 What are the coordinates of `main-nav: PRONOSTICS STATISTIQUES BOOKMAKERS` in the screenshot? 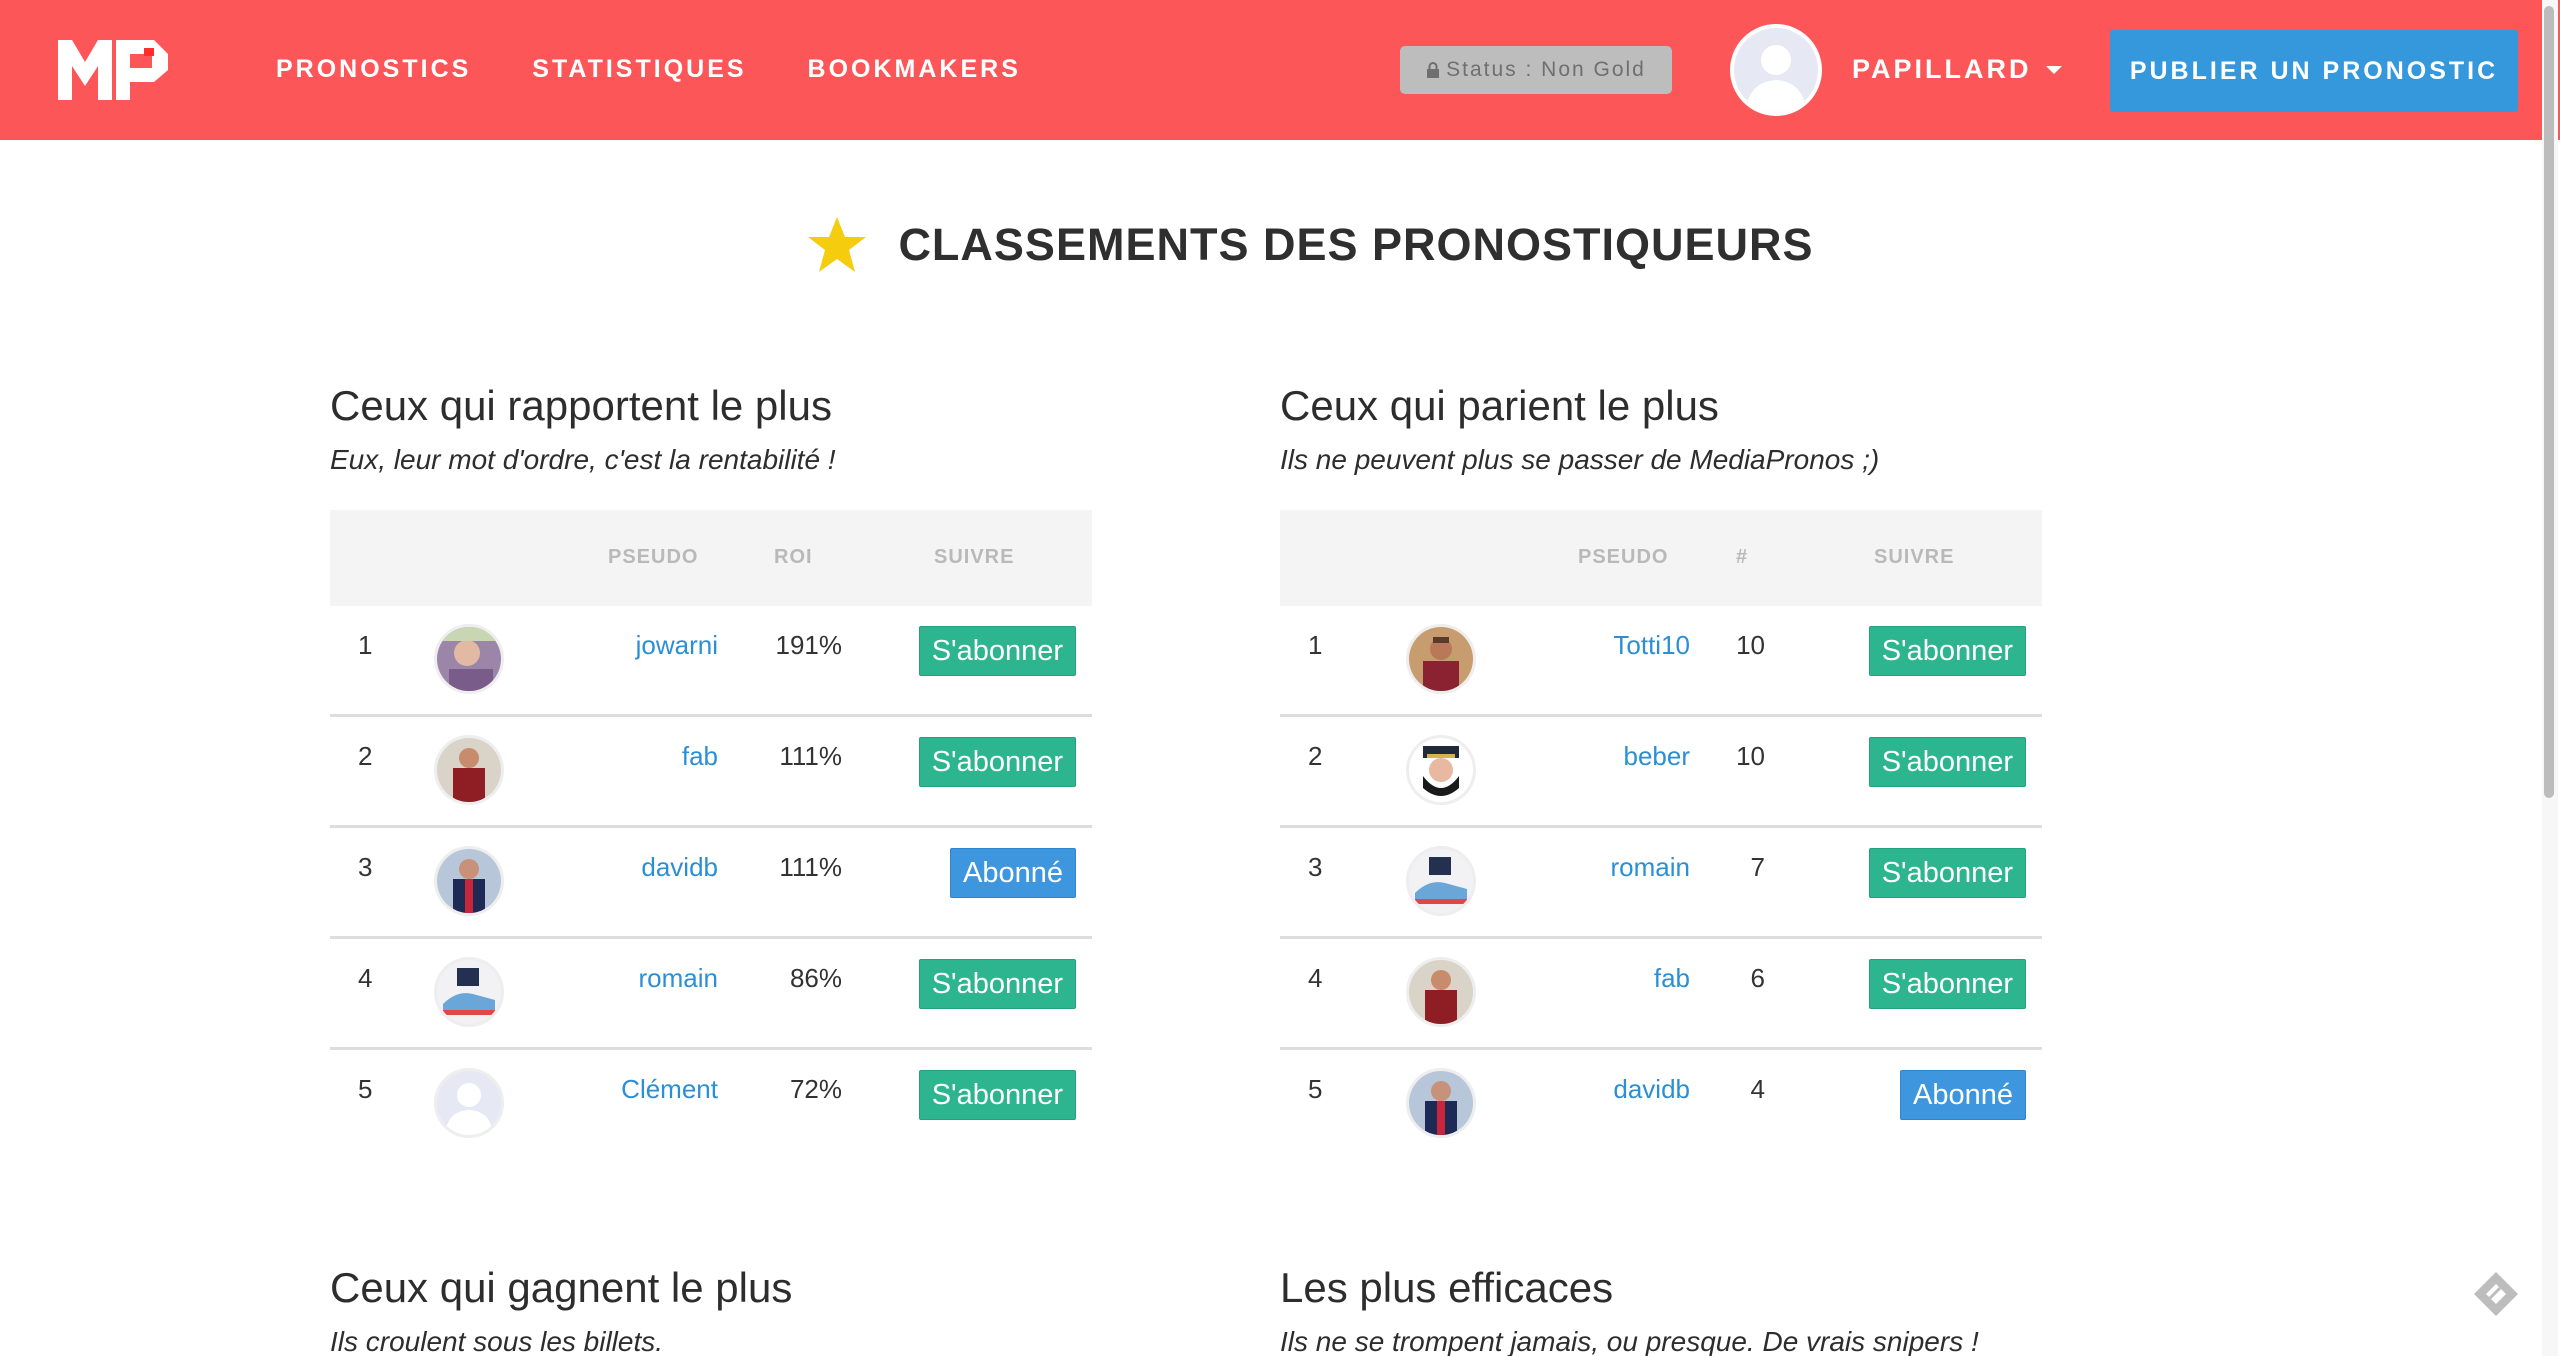 It's located at (679, 69).